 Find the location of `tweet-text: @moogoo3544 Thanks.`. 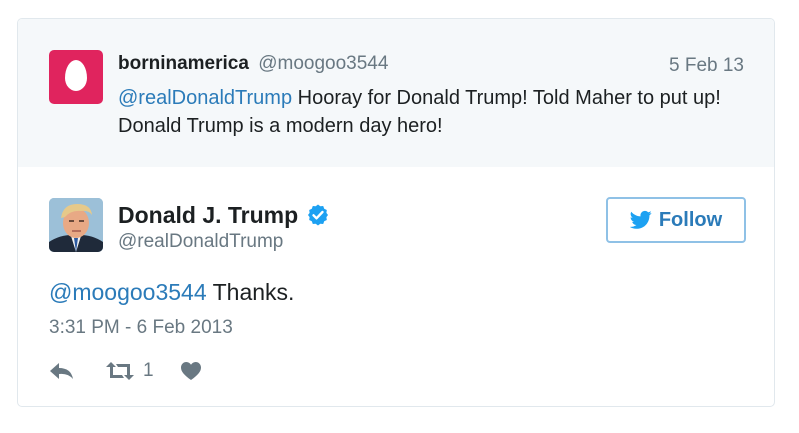

tweet-text: @moogoo3544 Thanks. is located at coordinates (171, 292).